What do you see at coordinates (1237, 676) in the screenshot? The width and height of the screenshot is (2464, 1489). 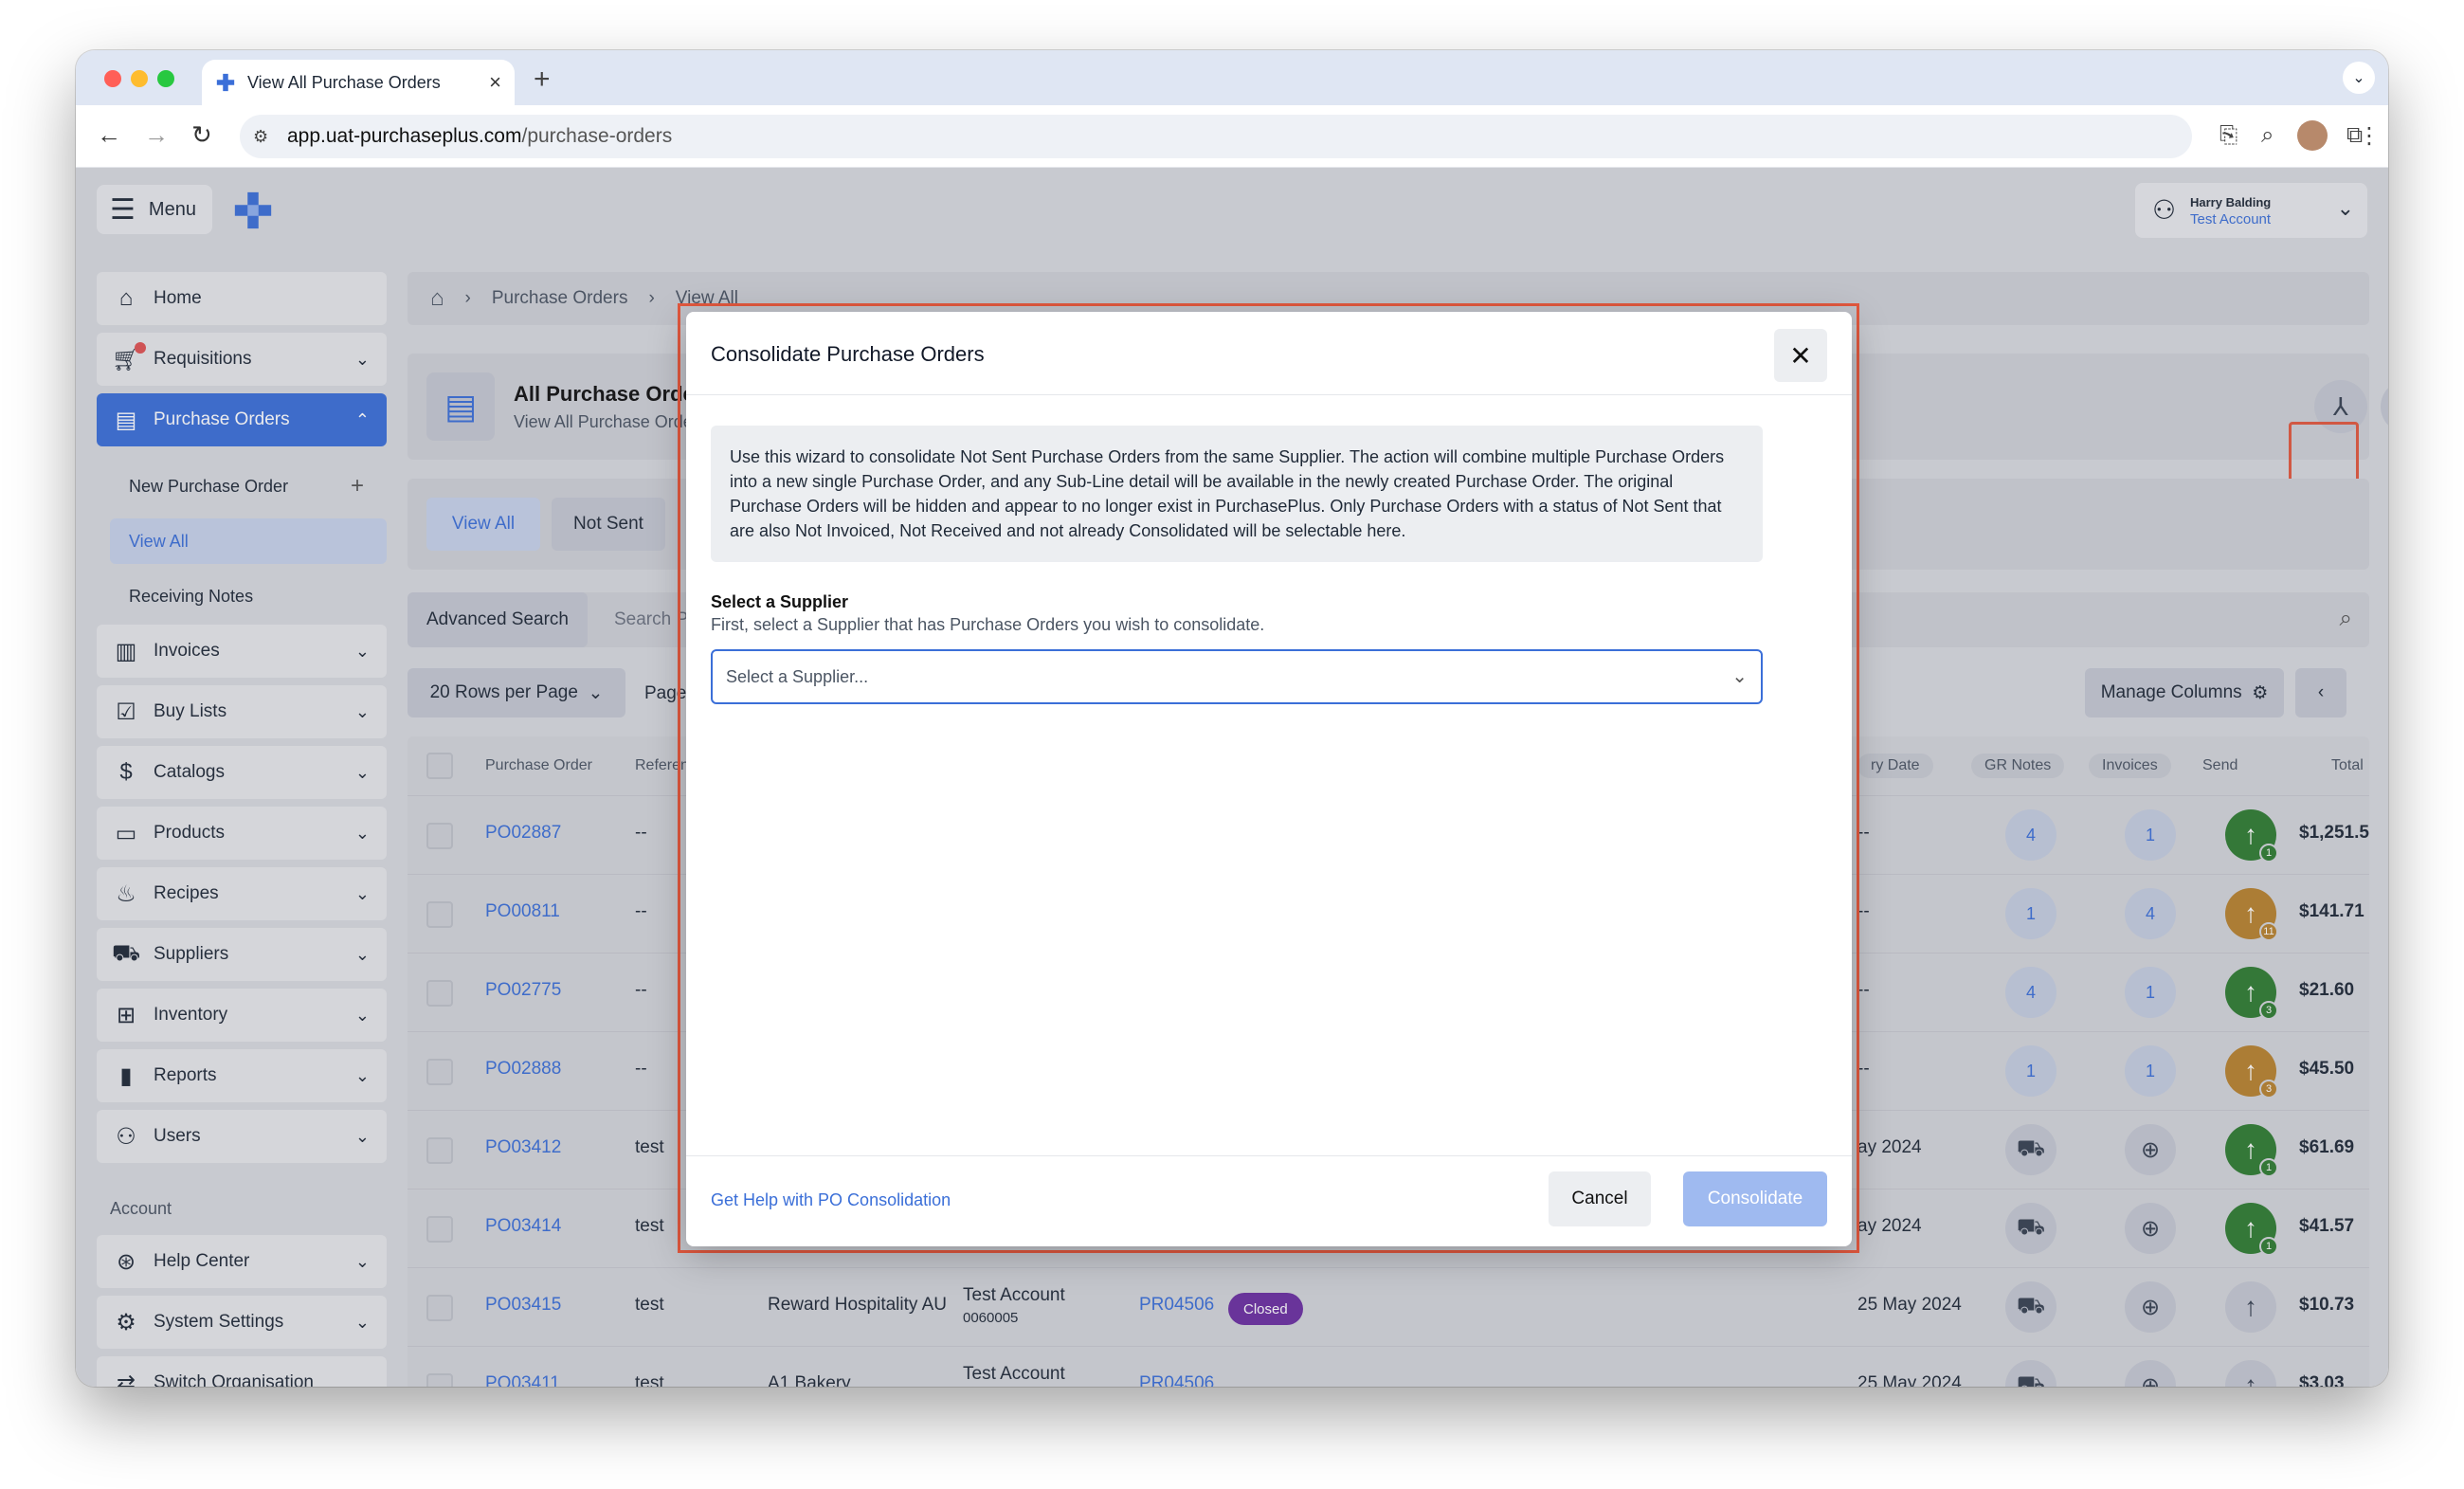 I see `supplier-select: Select a Supplier... ⌄` at bounding box center [1237, 676].